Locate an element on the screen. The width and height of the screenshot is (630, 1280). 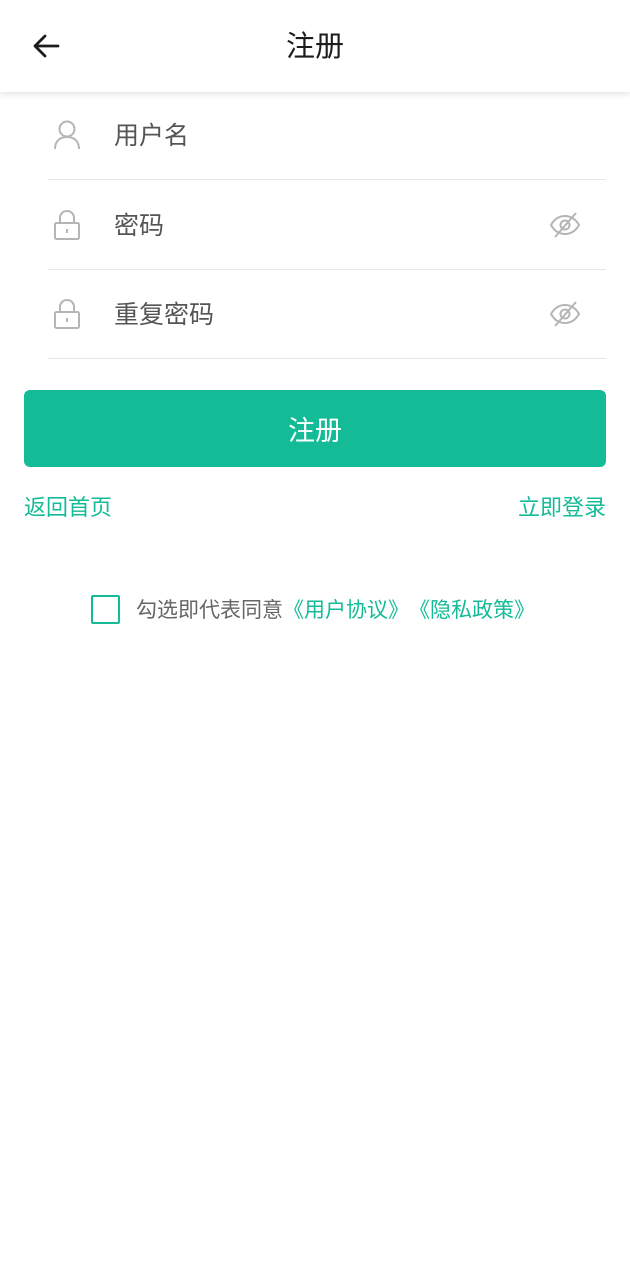
agreement-checkbox is located at coordinates (105, 609).